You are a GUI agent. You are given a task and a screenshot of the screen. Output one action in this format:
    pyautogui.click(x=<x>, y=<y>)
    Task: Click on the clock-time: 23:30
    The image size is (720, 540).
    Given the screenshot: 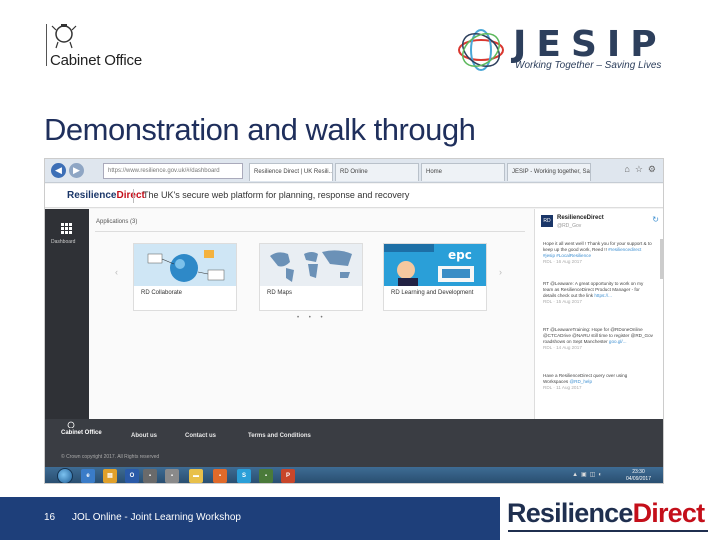 What is the action you would take?
    pyautogui.click(x=638, y=472)
    